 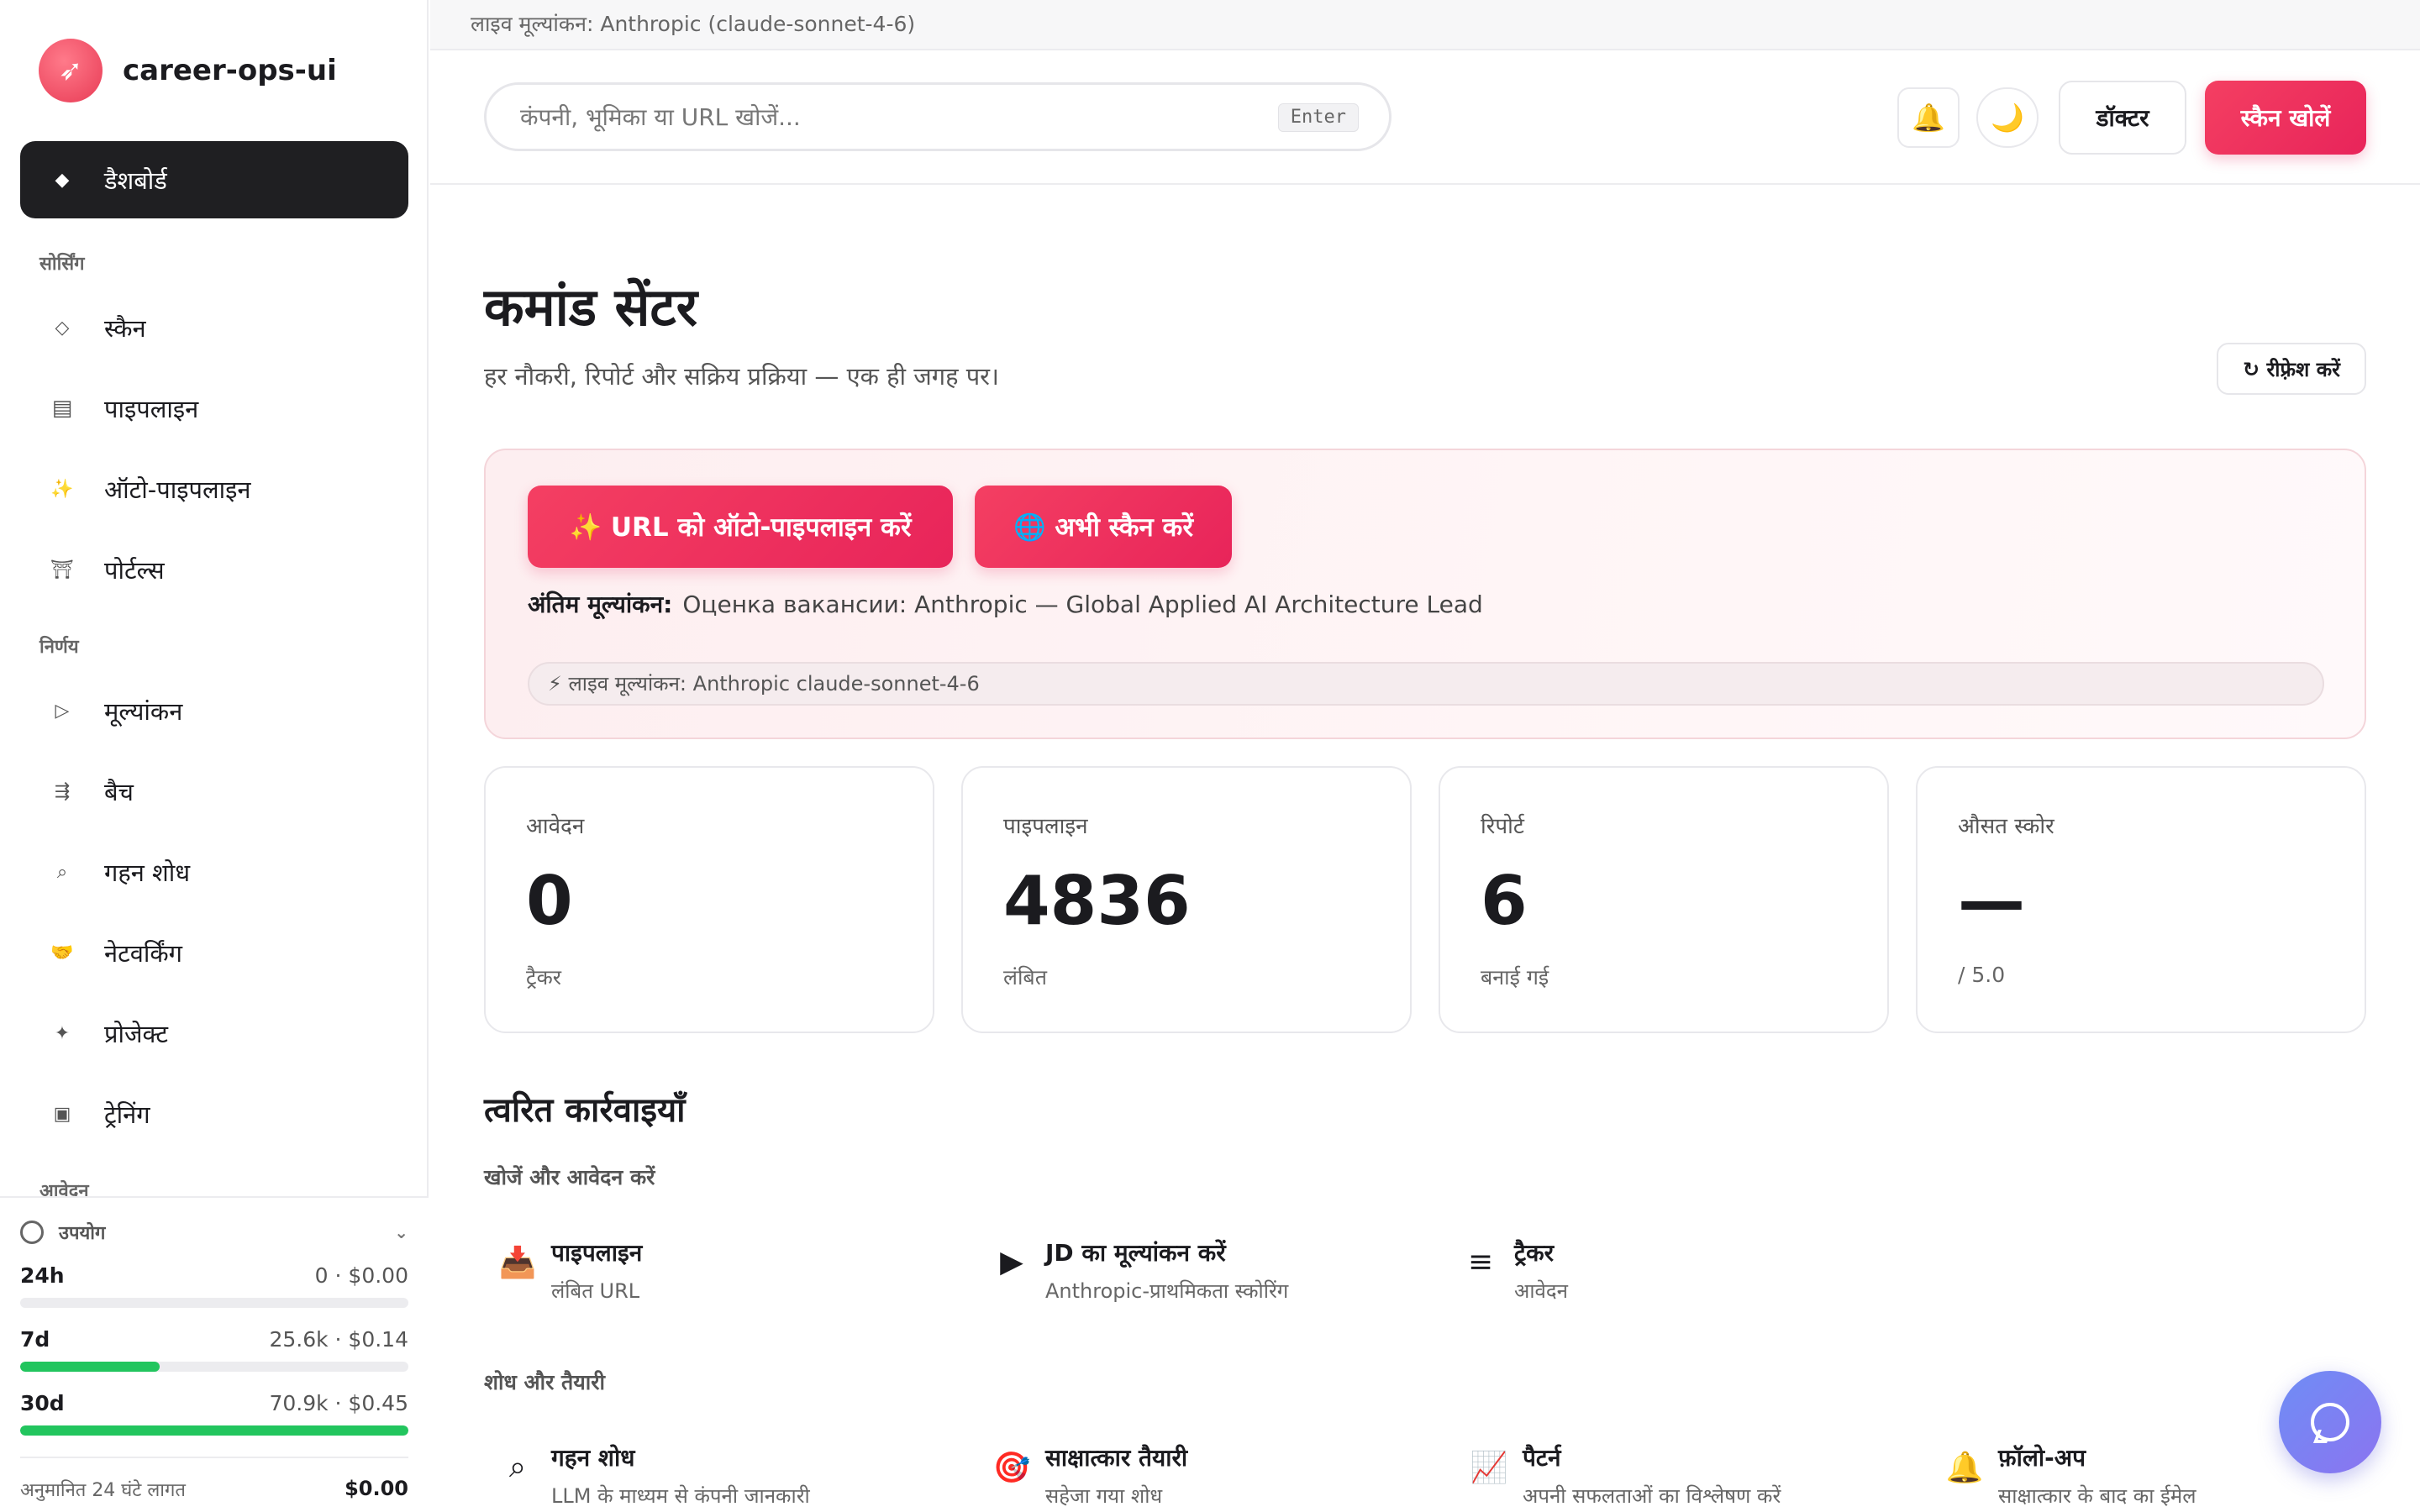 I want to click on stat-label: पाइपलाइन, so click(x=1045, y=826).